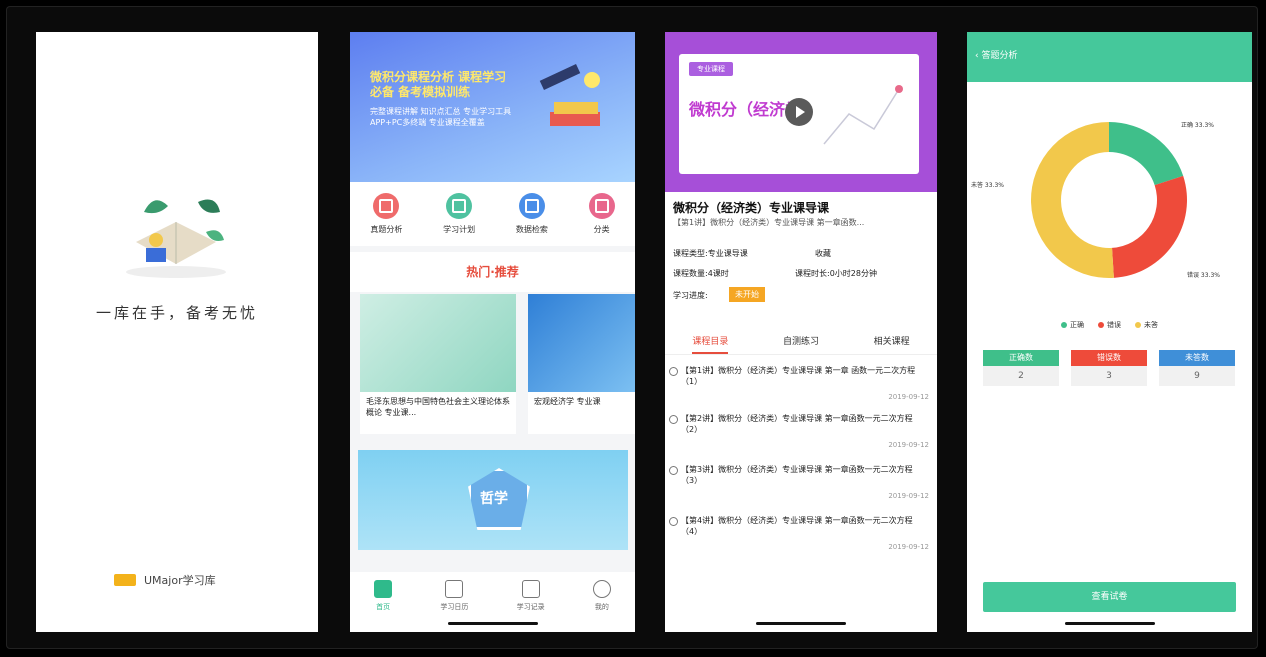  I want to click on course-card: 宏观经济学 专业课, so click(581, 364).